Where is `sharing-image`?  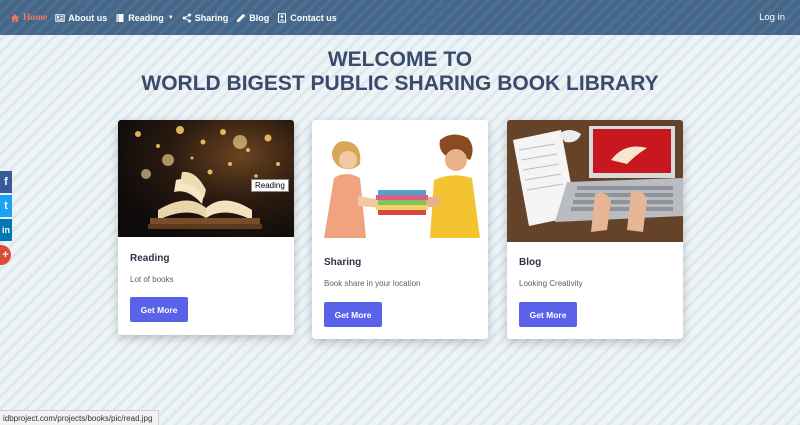 sharing-image is located at coordinates (400, 181).